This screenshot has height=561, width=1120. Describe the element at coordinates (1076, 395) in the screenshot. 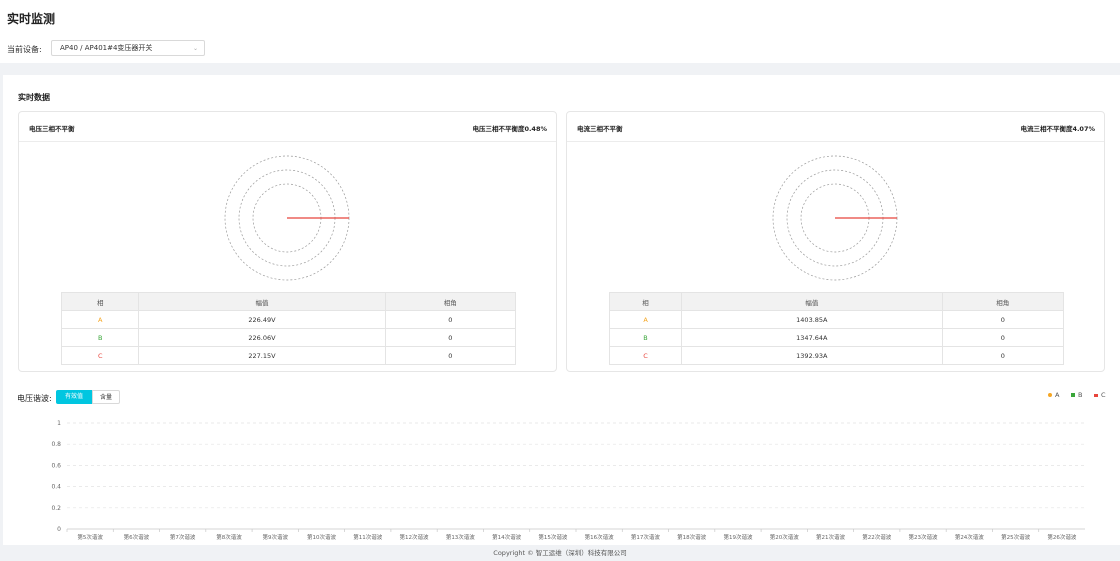

I see `legend-item-b: B` at that location.